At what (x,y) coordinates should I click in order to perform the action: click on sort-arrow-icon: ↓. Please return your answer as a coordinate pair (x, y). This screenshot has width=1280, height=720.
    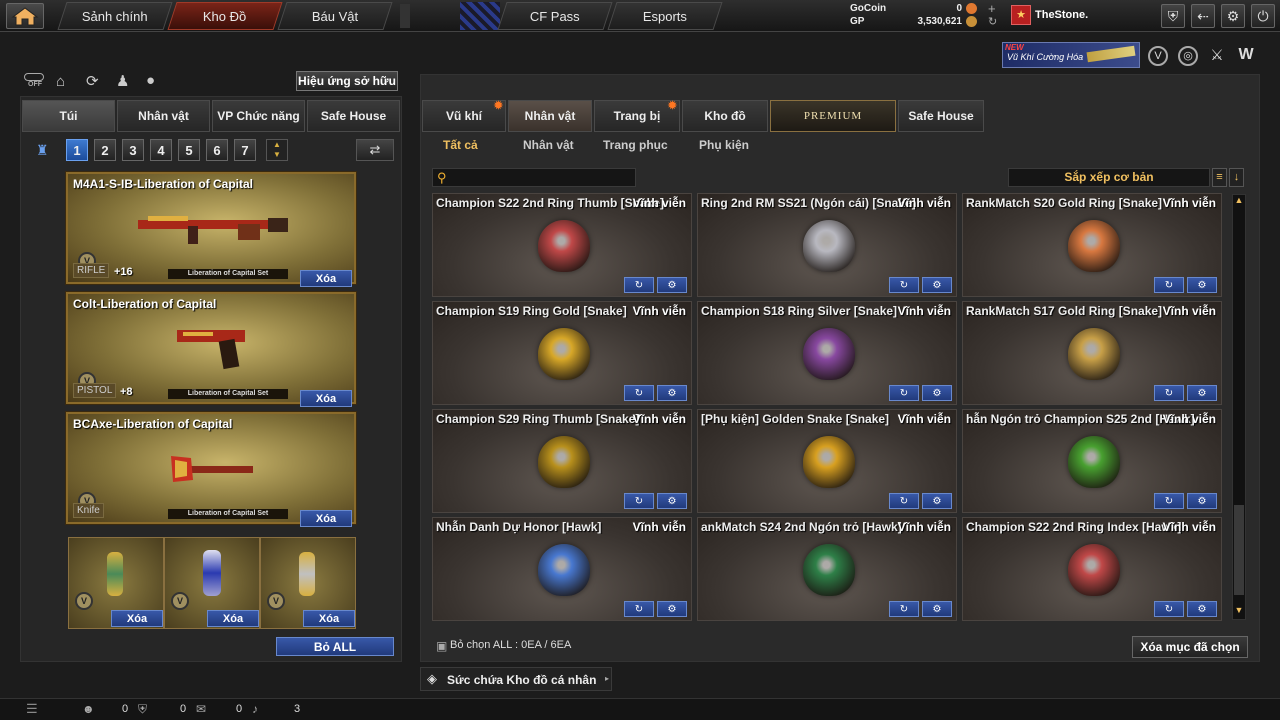
    Looking at the image, I should click on (1236, 177).